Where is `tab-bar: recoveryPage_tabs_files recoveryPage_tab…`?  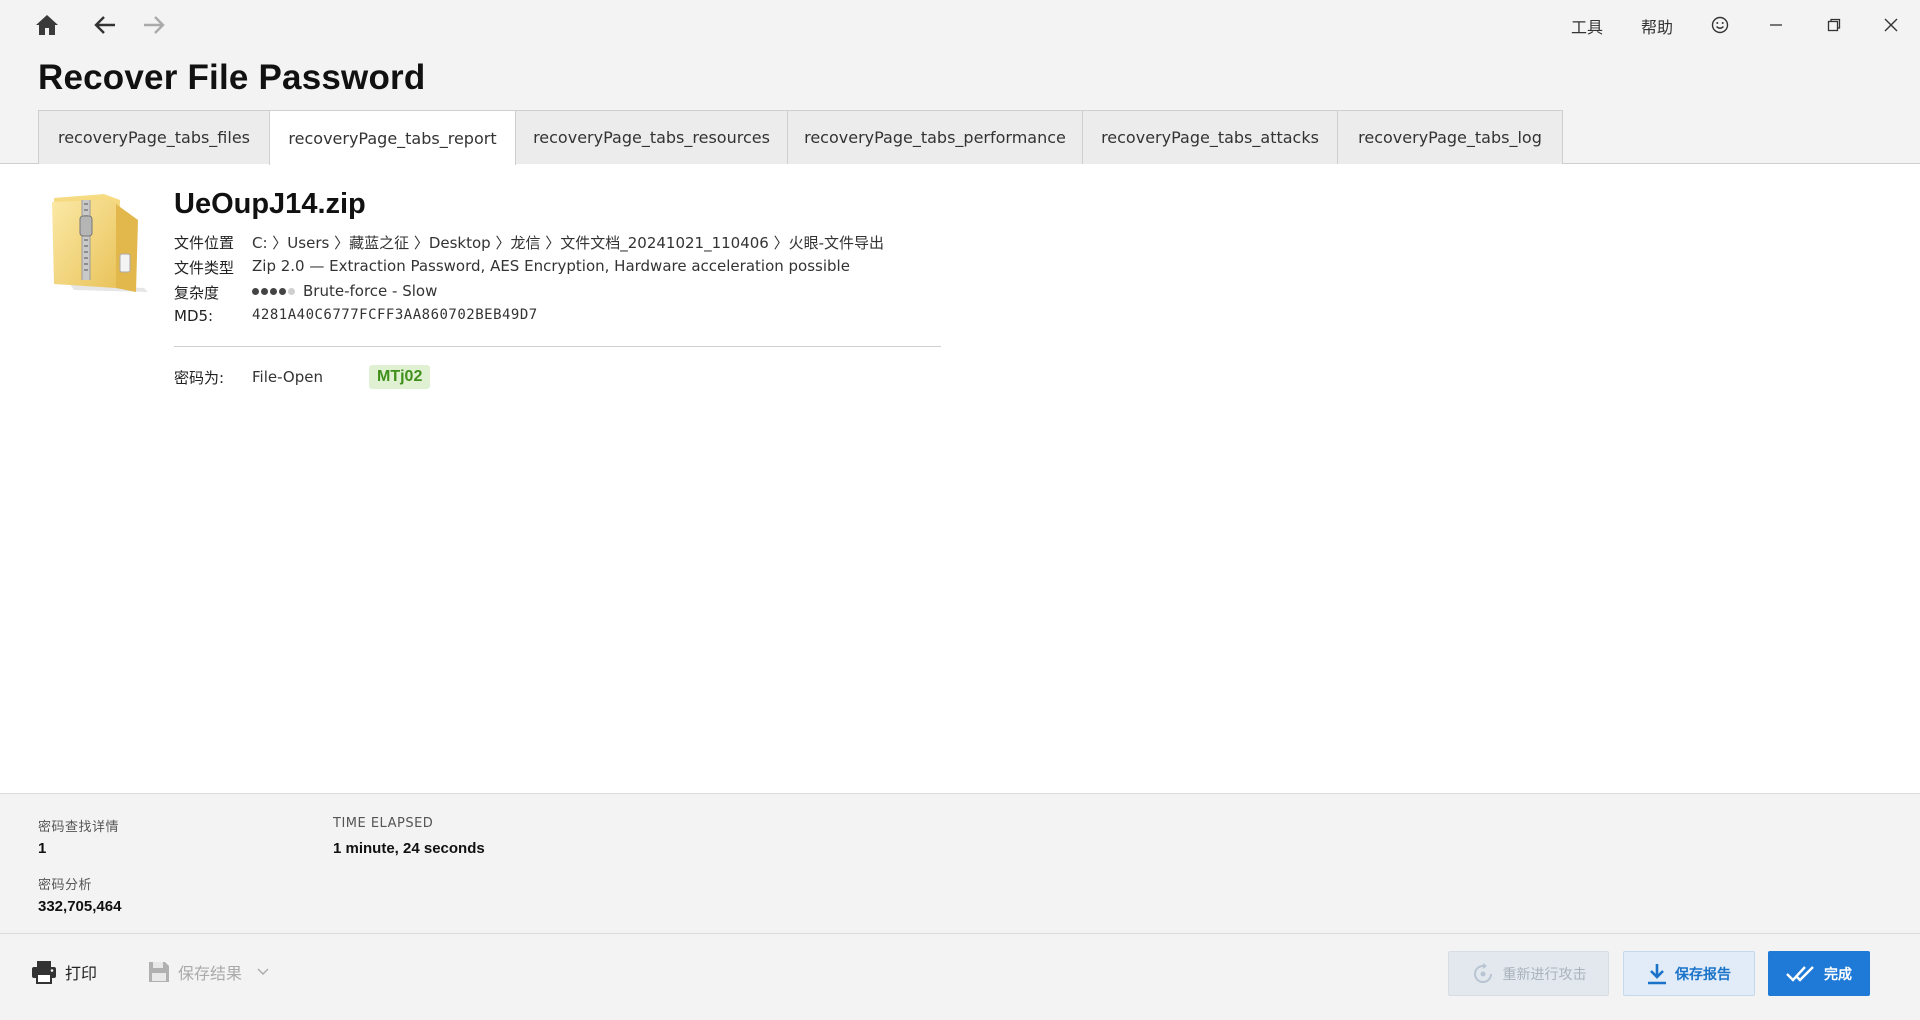 tab-bar: recoveryPage_tabs_files recoveryPage_tab… is located at coordinates (800, 137).